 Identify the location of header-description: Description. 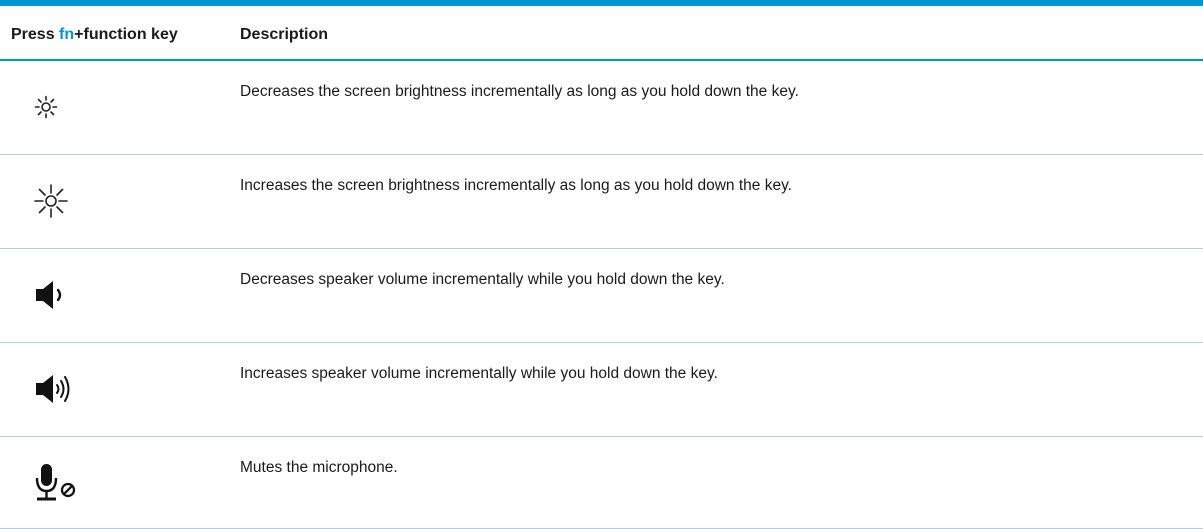
(284, 34).